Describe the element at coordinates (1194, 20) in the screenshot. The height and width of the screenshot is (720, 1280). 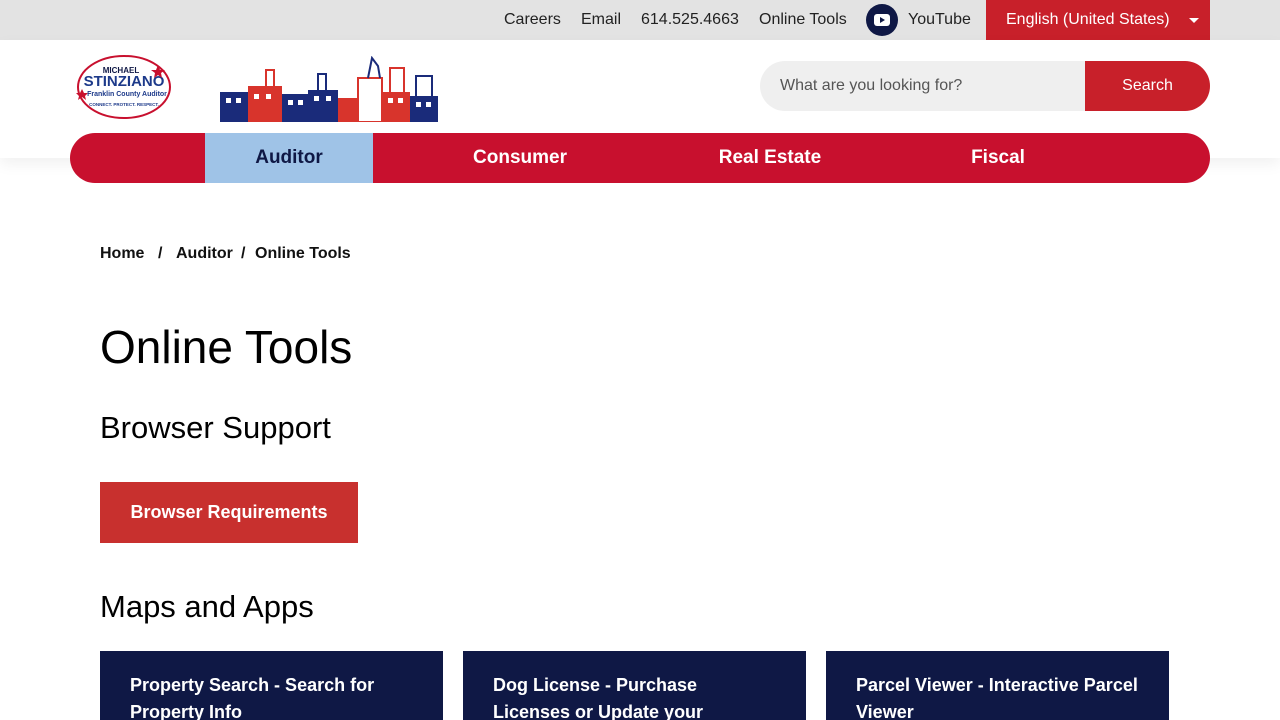
I see `caret-down-icon` at that location.